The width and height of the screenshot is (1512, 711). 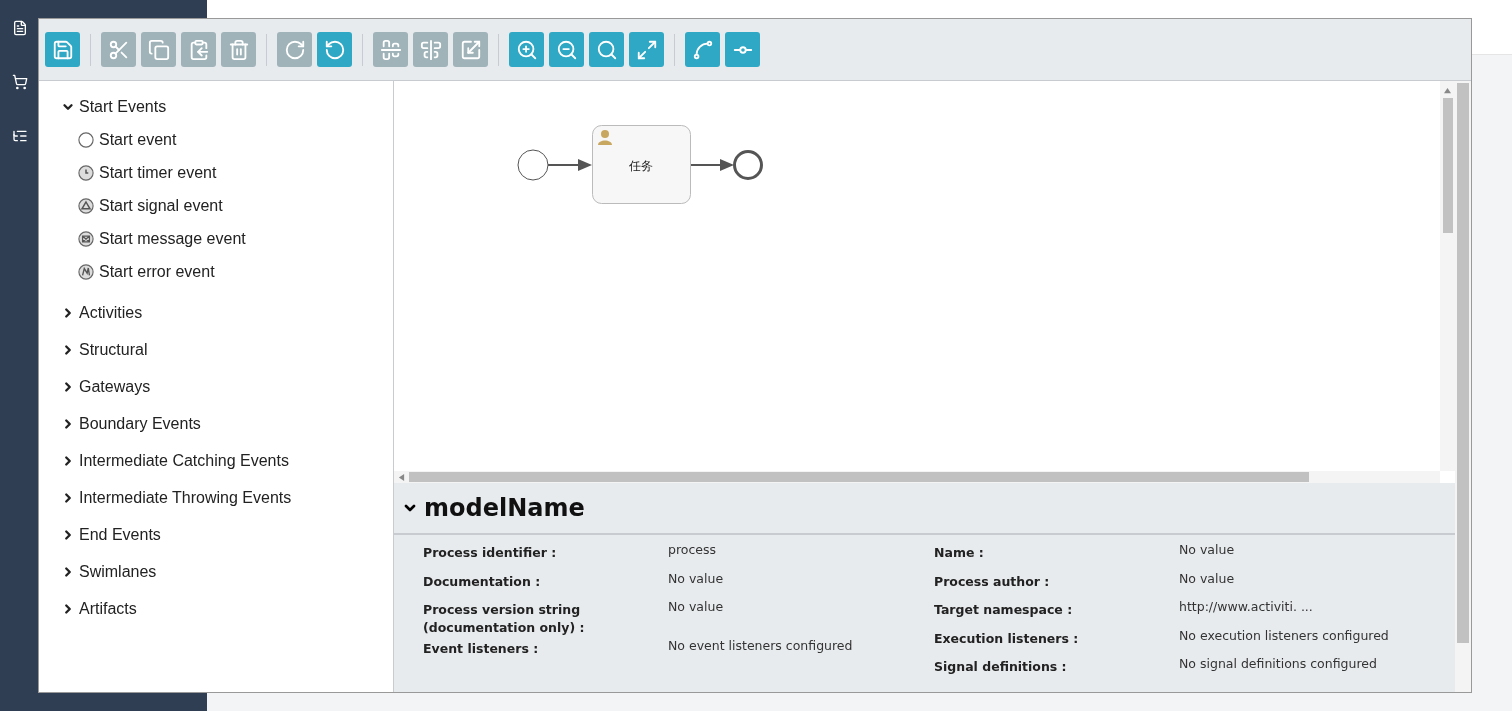 I want to click on document-icon, so click(x=20, y=28).